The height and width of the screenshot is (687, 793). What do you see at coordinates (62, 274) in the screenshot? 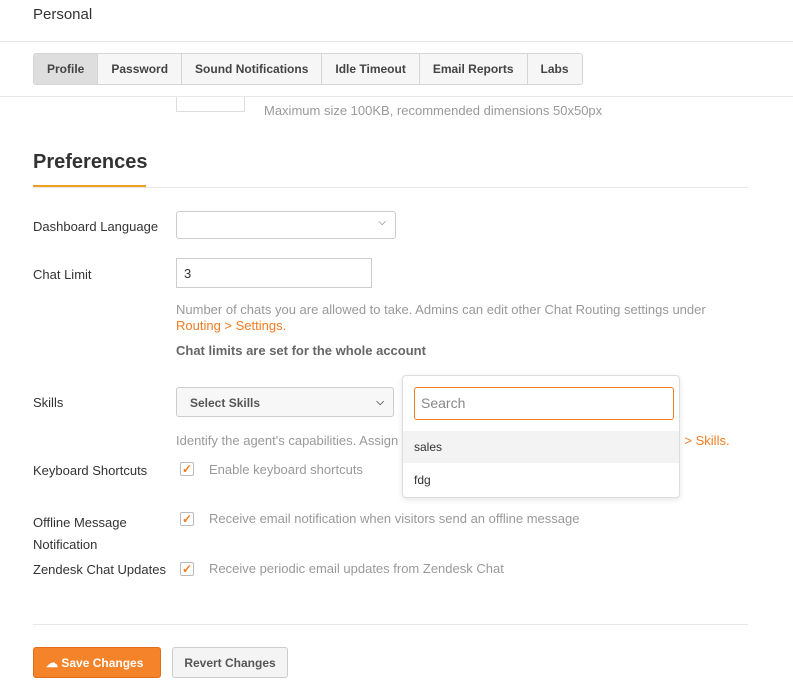
I see `chat-limit-label: Chat Limit` at bounding box center [62, 274].